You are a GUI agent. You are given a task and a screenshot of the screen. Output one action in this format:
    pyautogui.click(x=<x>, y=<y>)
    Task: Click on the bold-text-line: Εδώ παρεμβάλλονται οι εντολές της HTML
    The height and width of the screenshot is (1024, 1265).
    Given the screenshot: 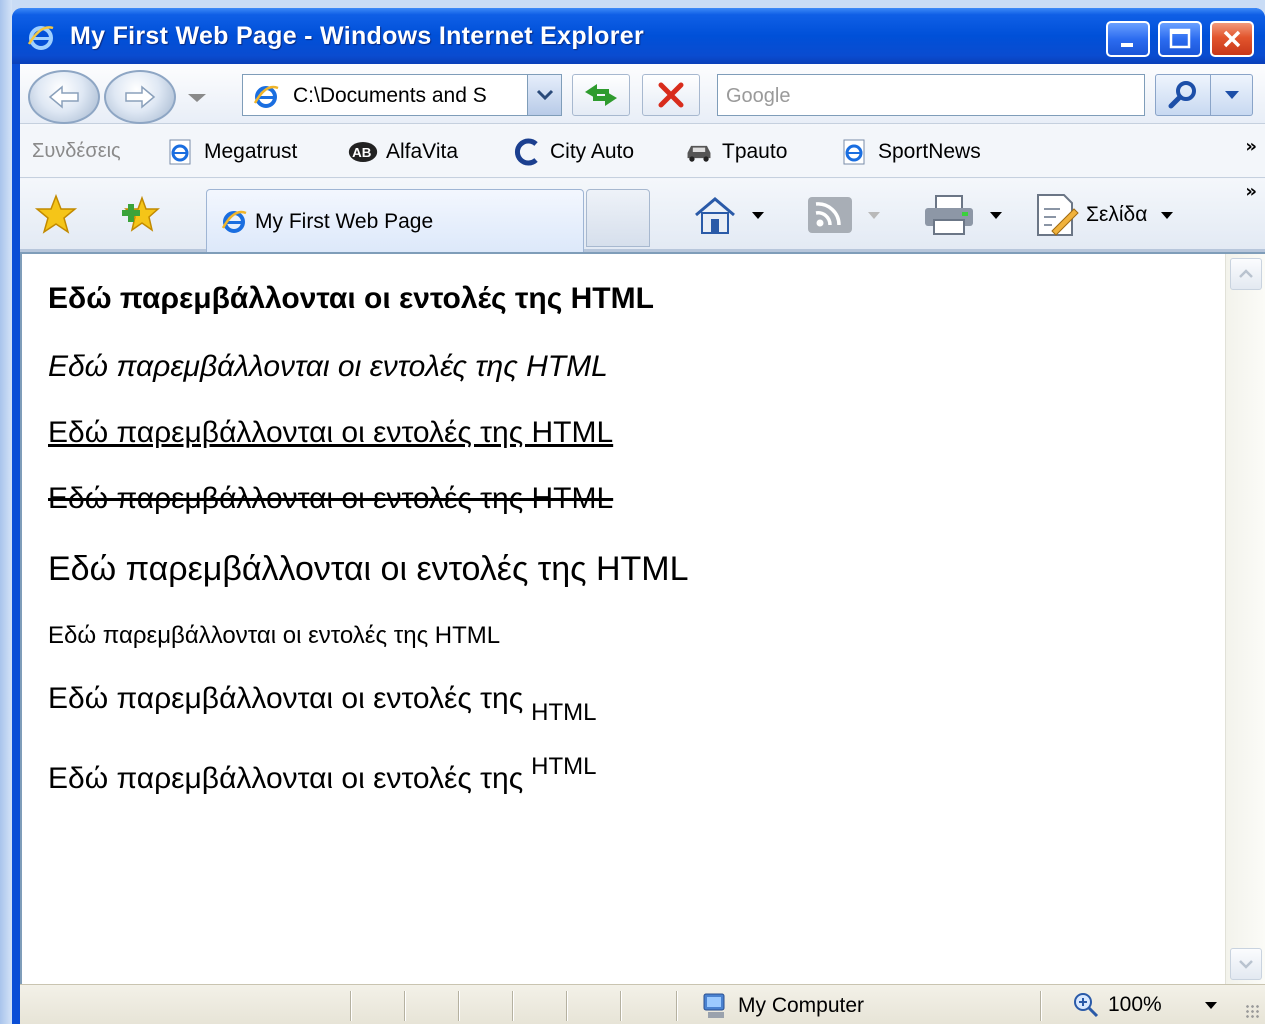 What is the action you would take?
    pyautogui.click(x=351, y=298)
    